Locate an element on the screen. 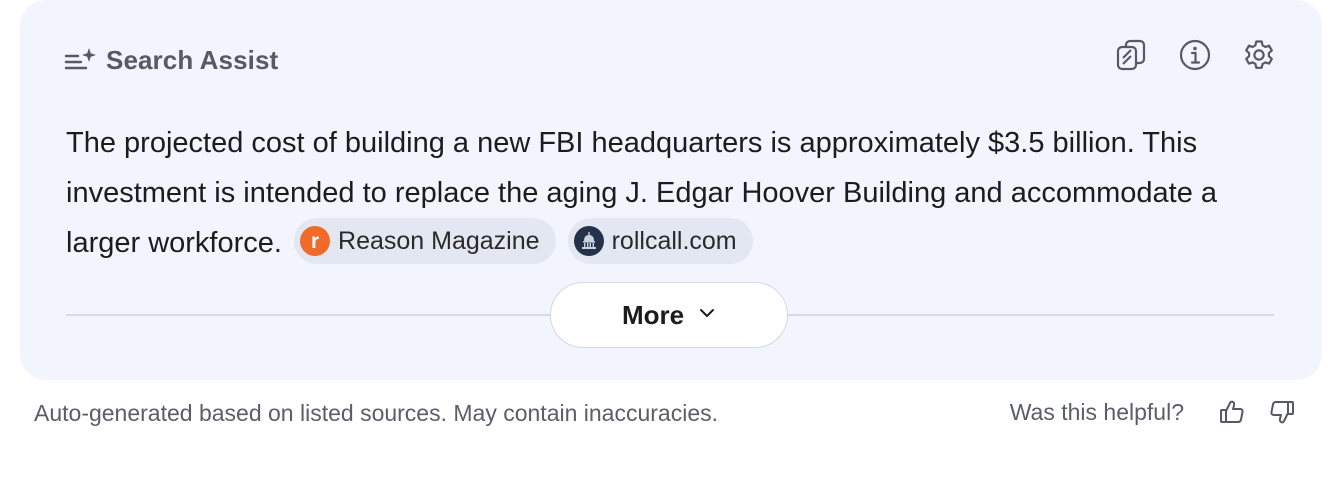 Image resolution: width=1344 pixels, height=488 pixels. feedback-area: Was this helpful? is located at coordinates (1155, 412).